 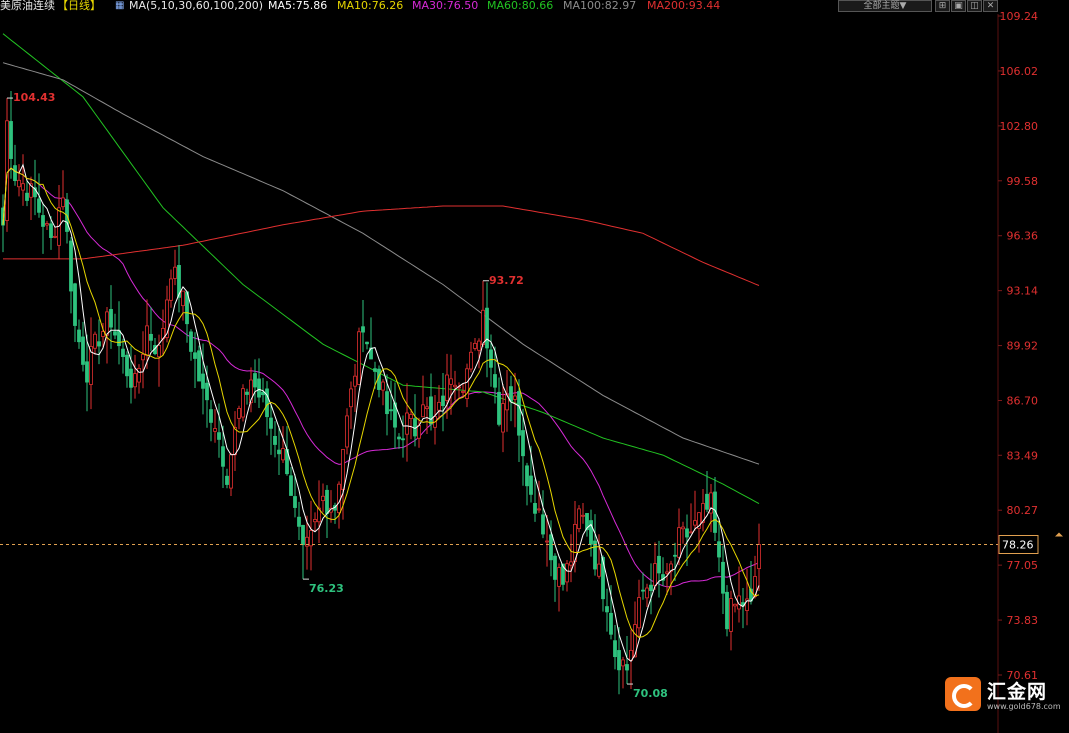 What do you see at coordinates (958, 6) in the screenshot?
I see `window-icon: ▣` at bounding box center [958, 6].